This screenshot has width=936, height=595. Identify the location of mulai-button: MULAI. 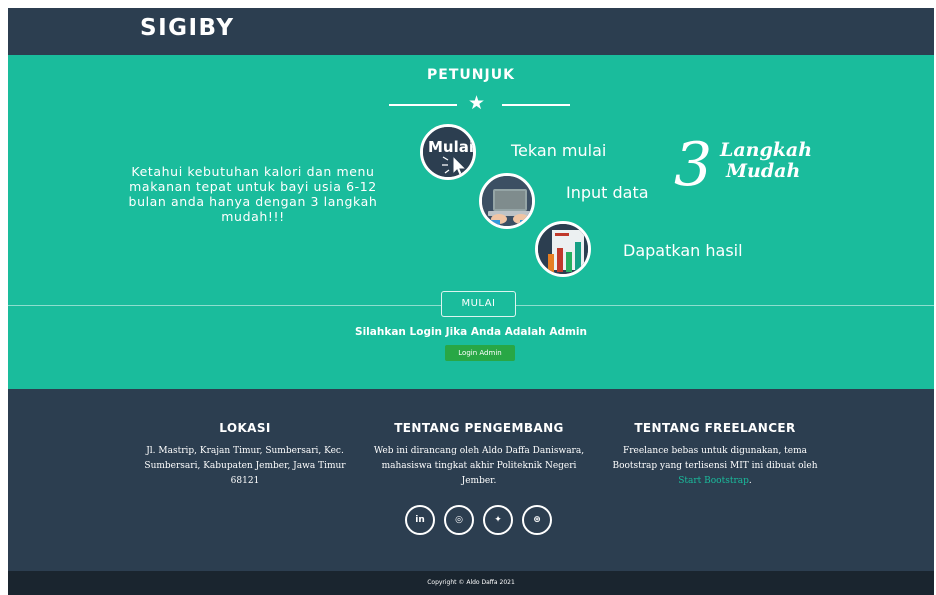
(478, 304).